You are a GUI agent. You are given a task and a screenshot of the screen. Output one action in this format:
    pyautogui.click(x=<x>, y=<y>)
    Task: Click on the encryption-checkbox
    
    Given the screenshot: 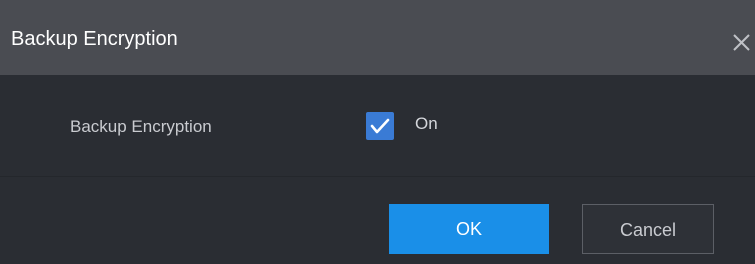 What is the action you would take?
    pyautogui.click(x=380, y=126)
    